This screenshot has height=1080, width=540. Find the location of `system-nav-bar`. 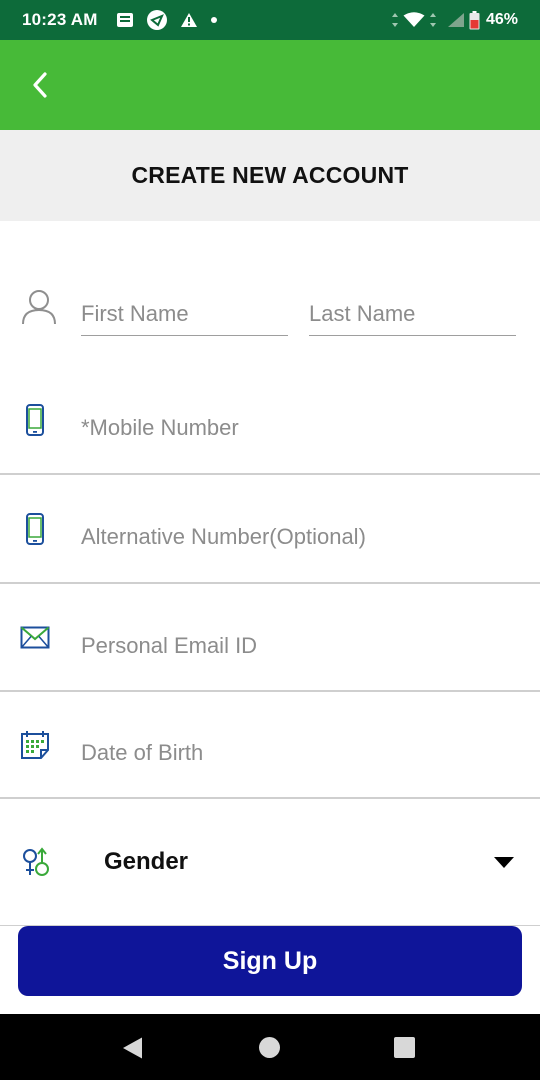

system-nav-bar is located at coordinates (270, 1047).